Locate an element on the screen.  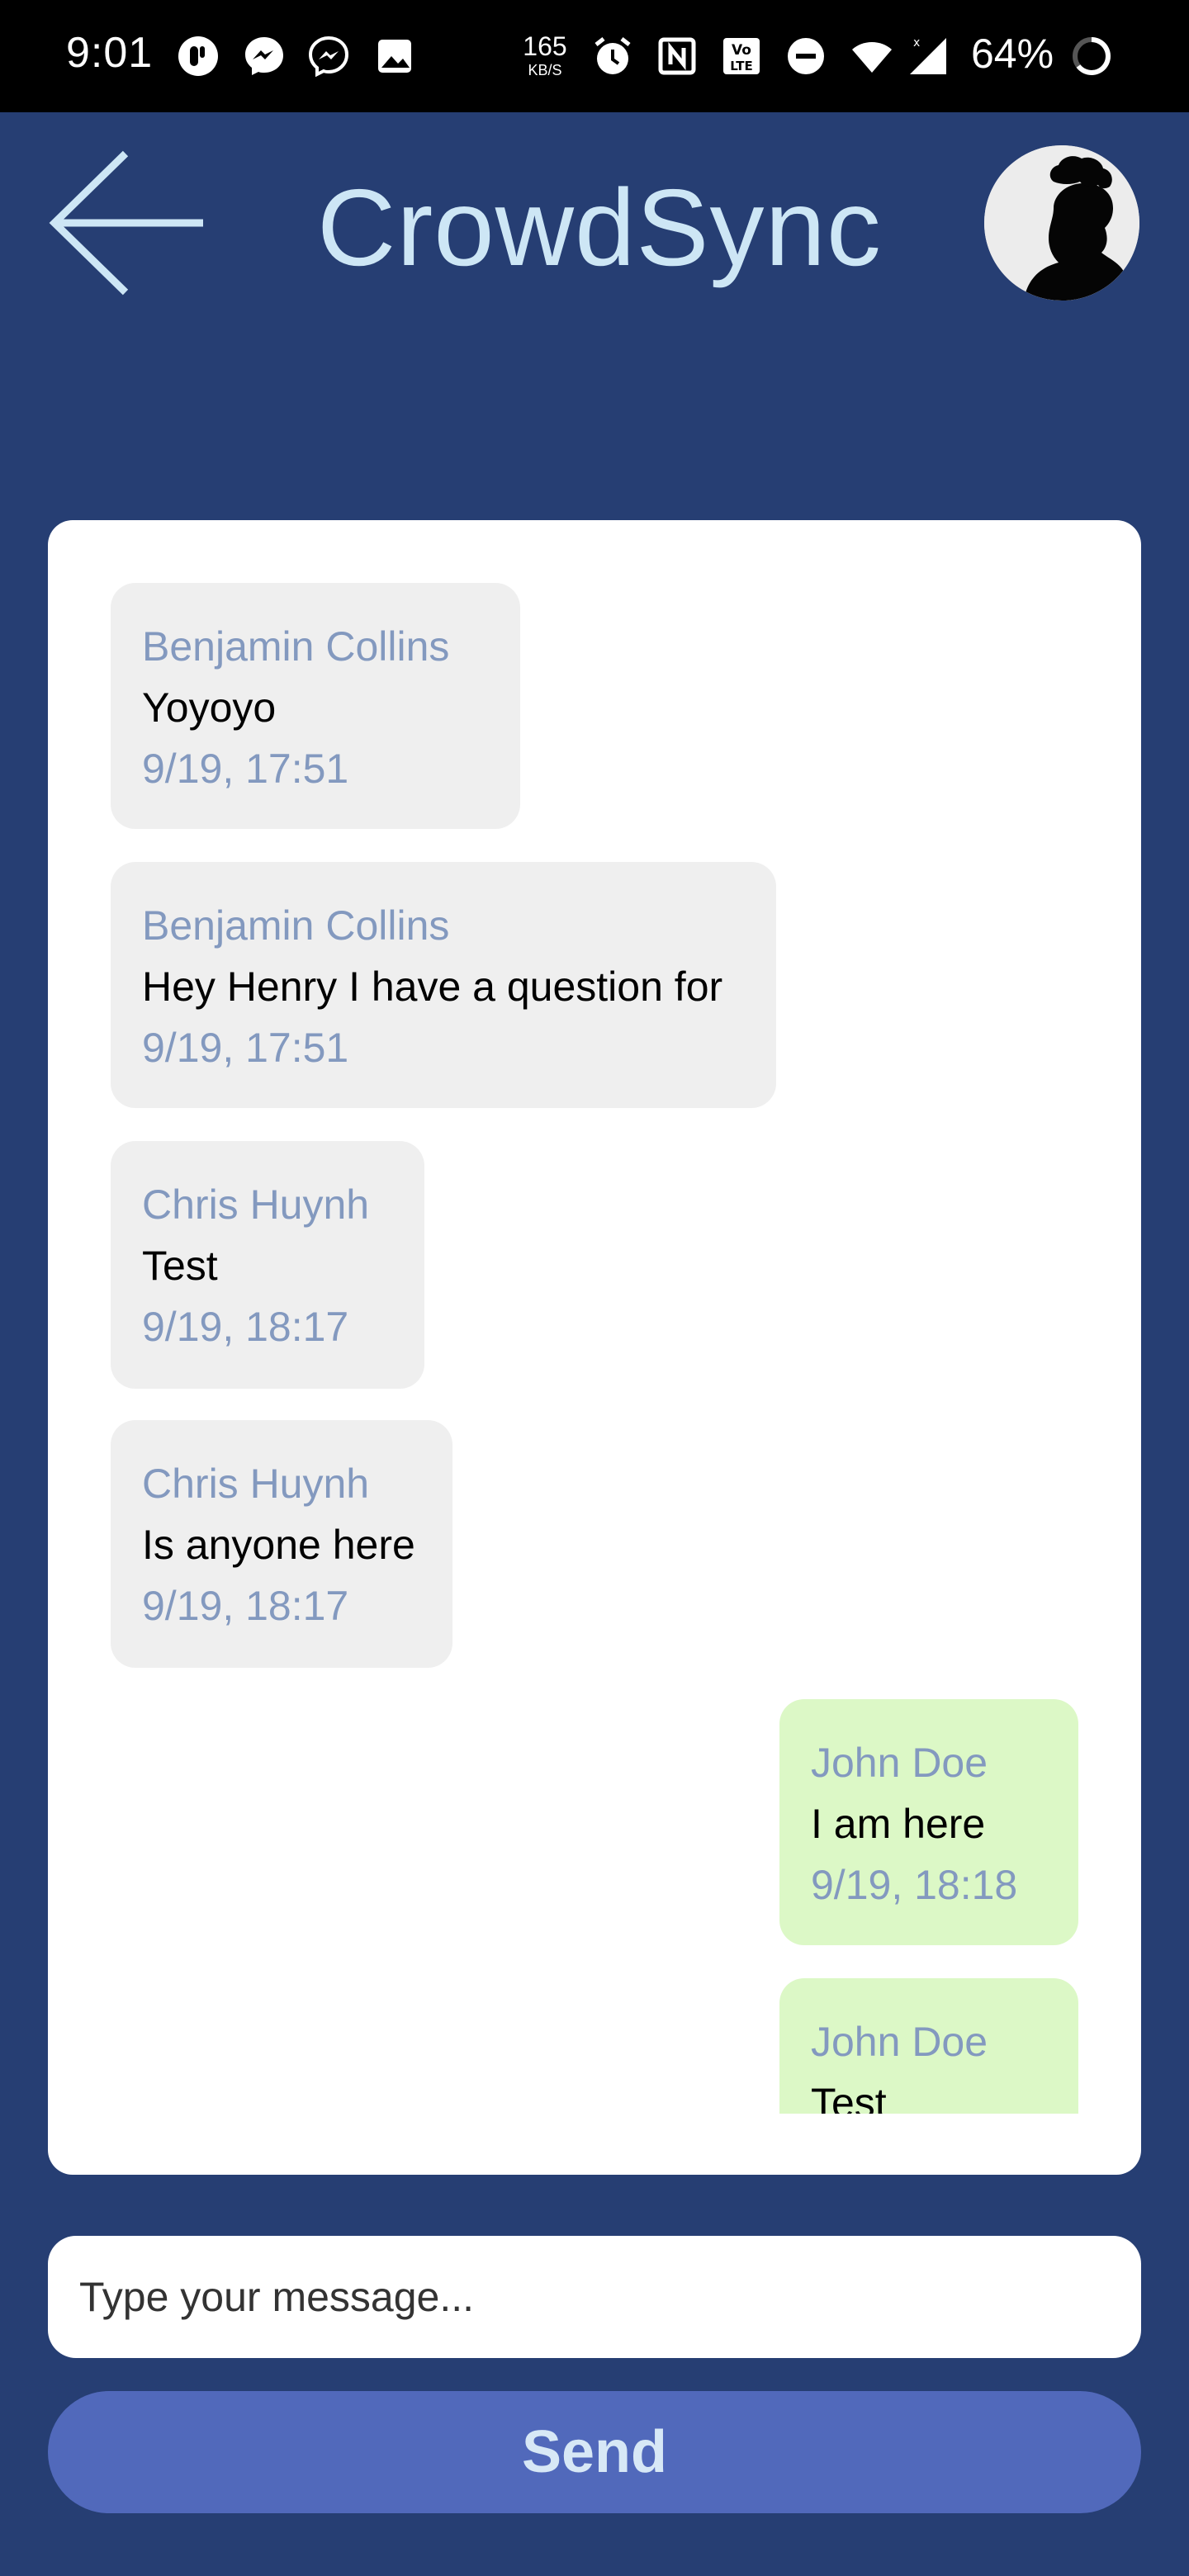
status-bar: 9:01 165 KB/S Vo LTE x 64% is located at coordinates (594, 56).